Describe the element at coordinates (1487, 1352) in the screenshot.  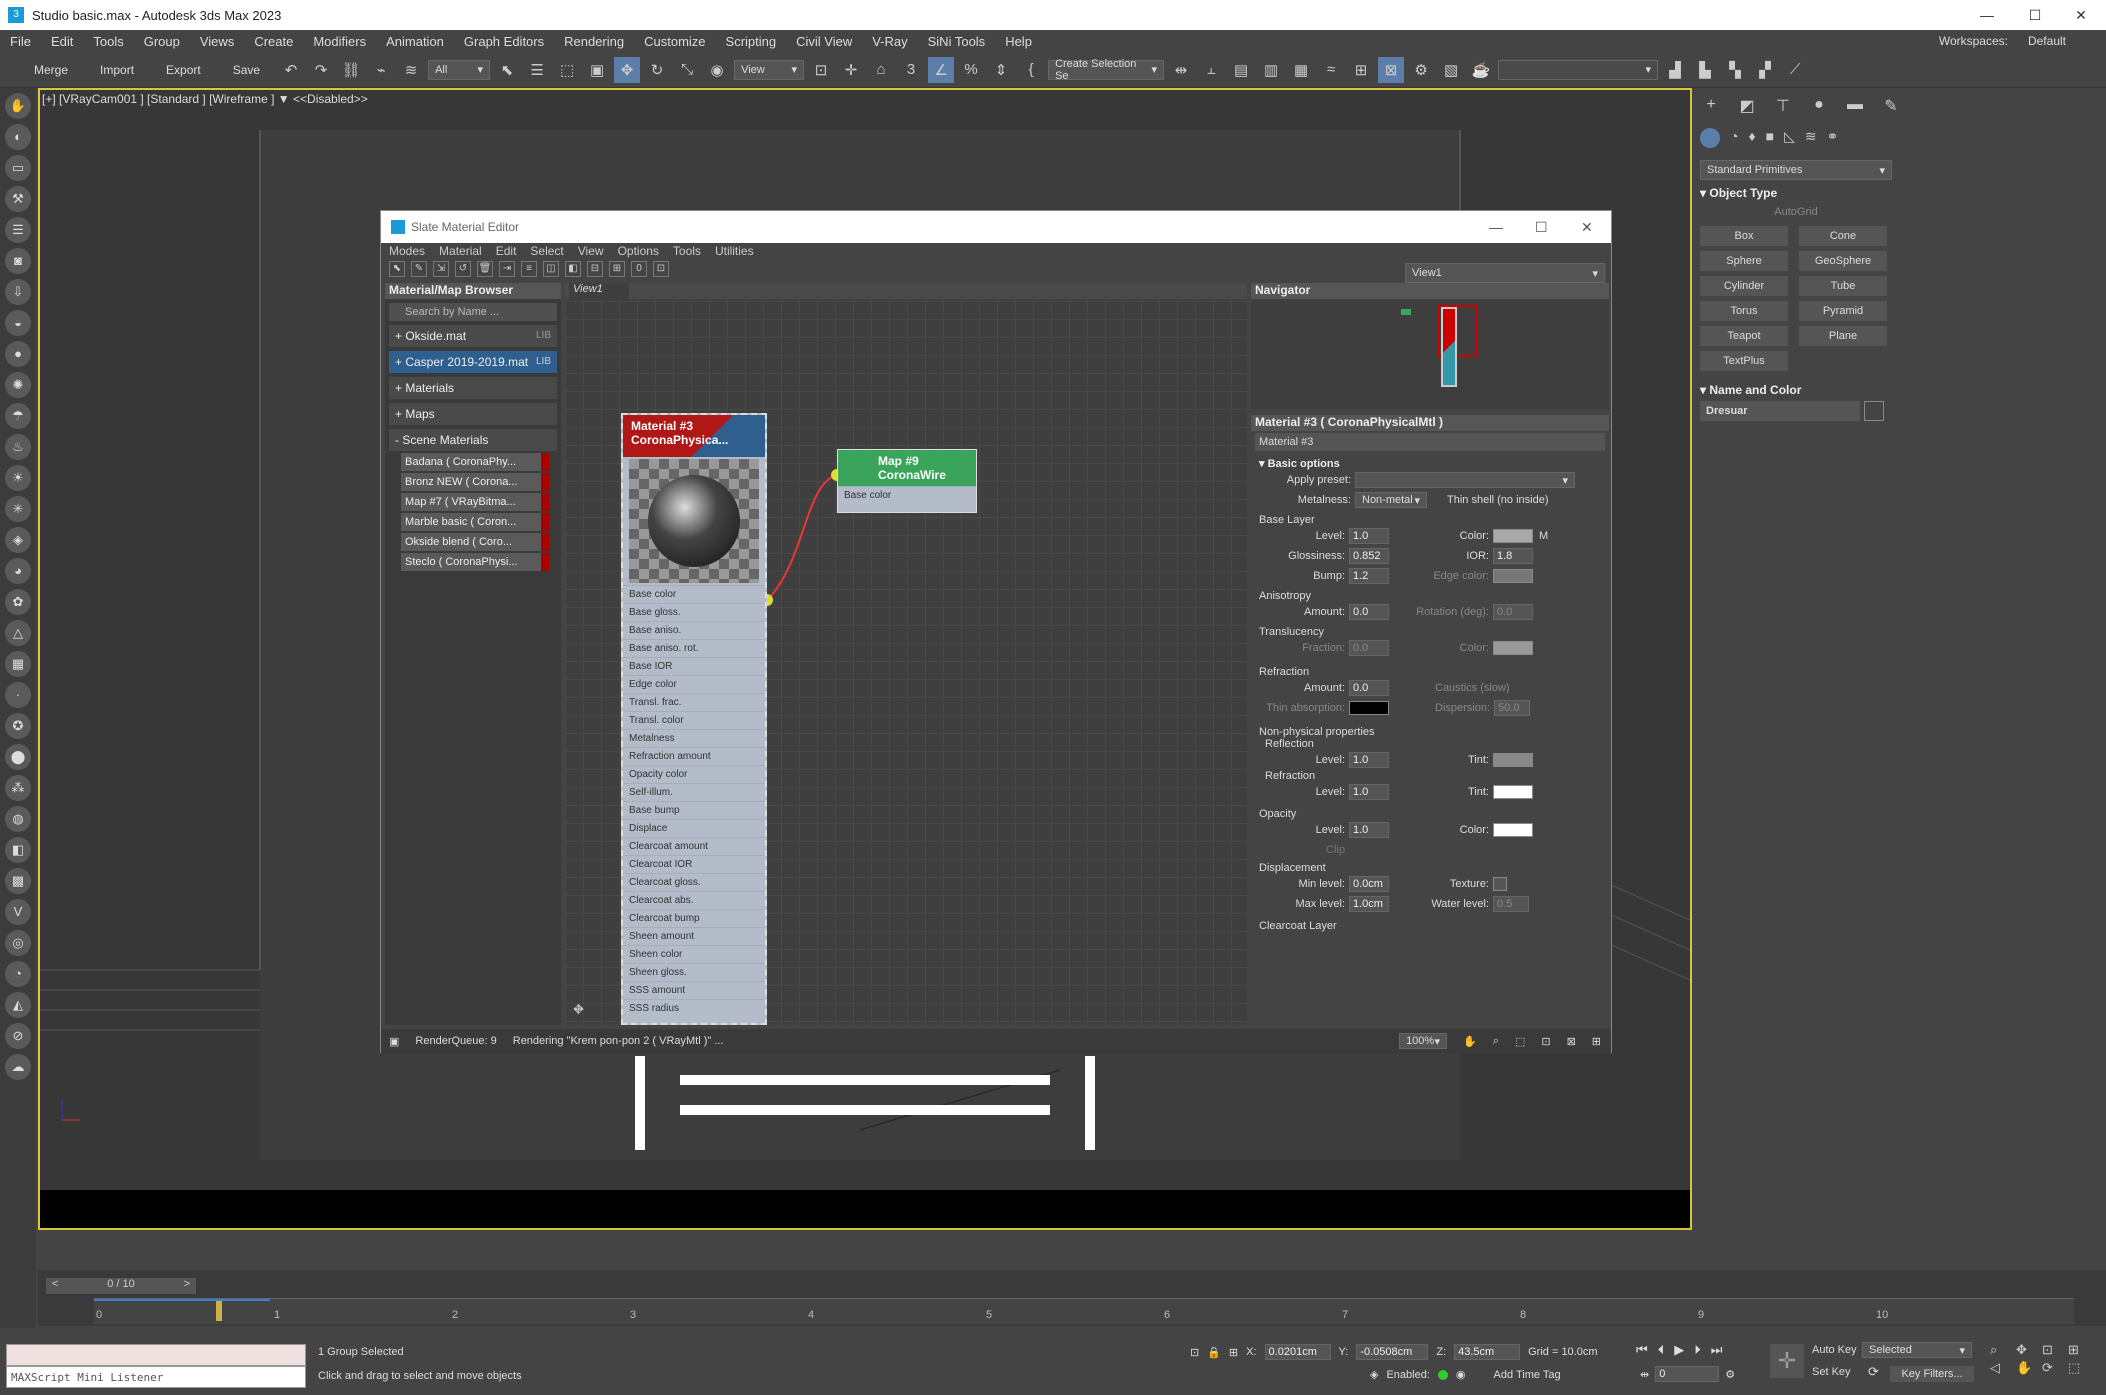
I see `z-field: 43.5cm` at that location.